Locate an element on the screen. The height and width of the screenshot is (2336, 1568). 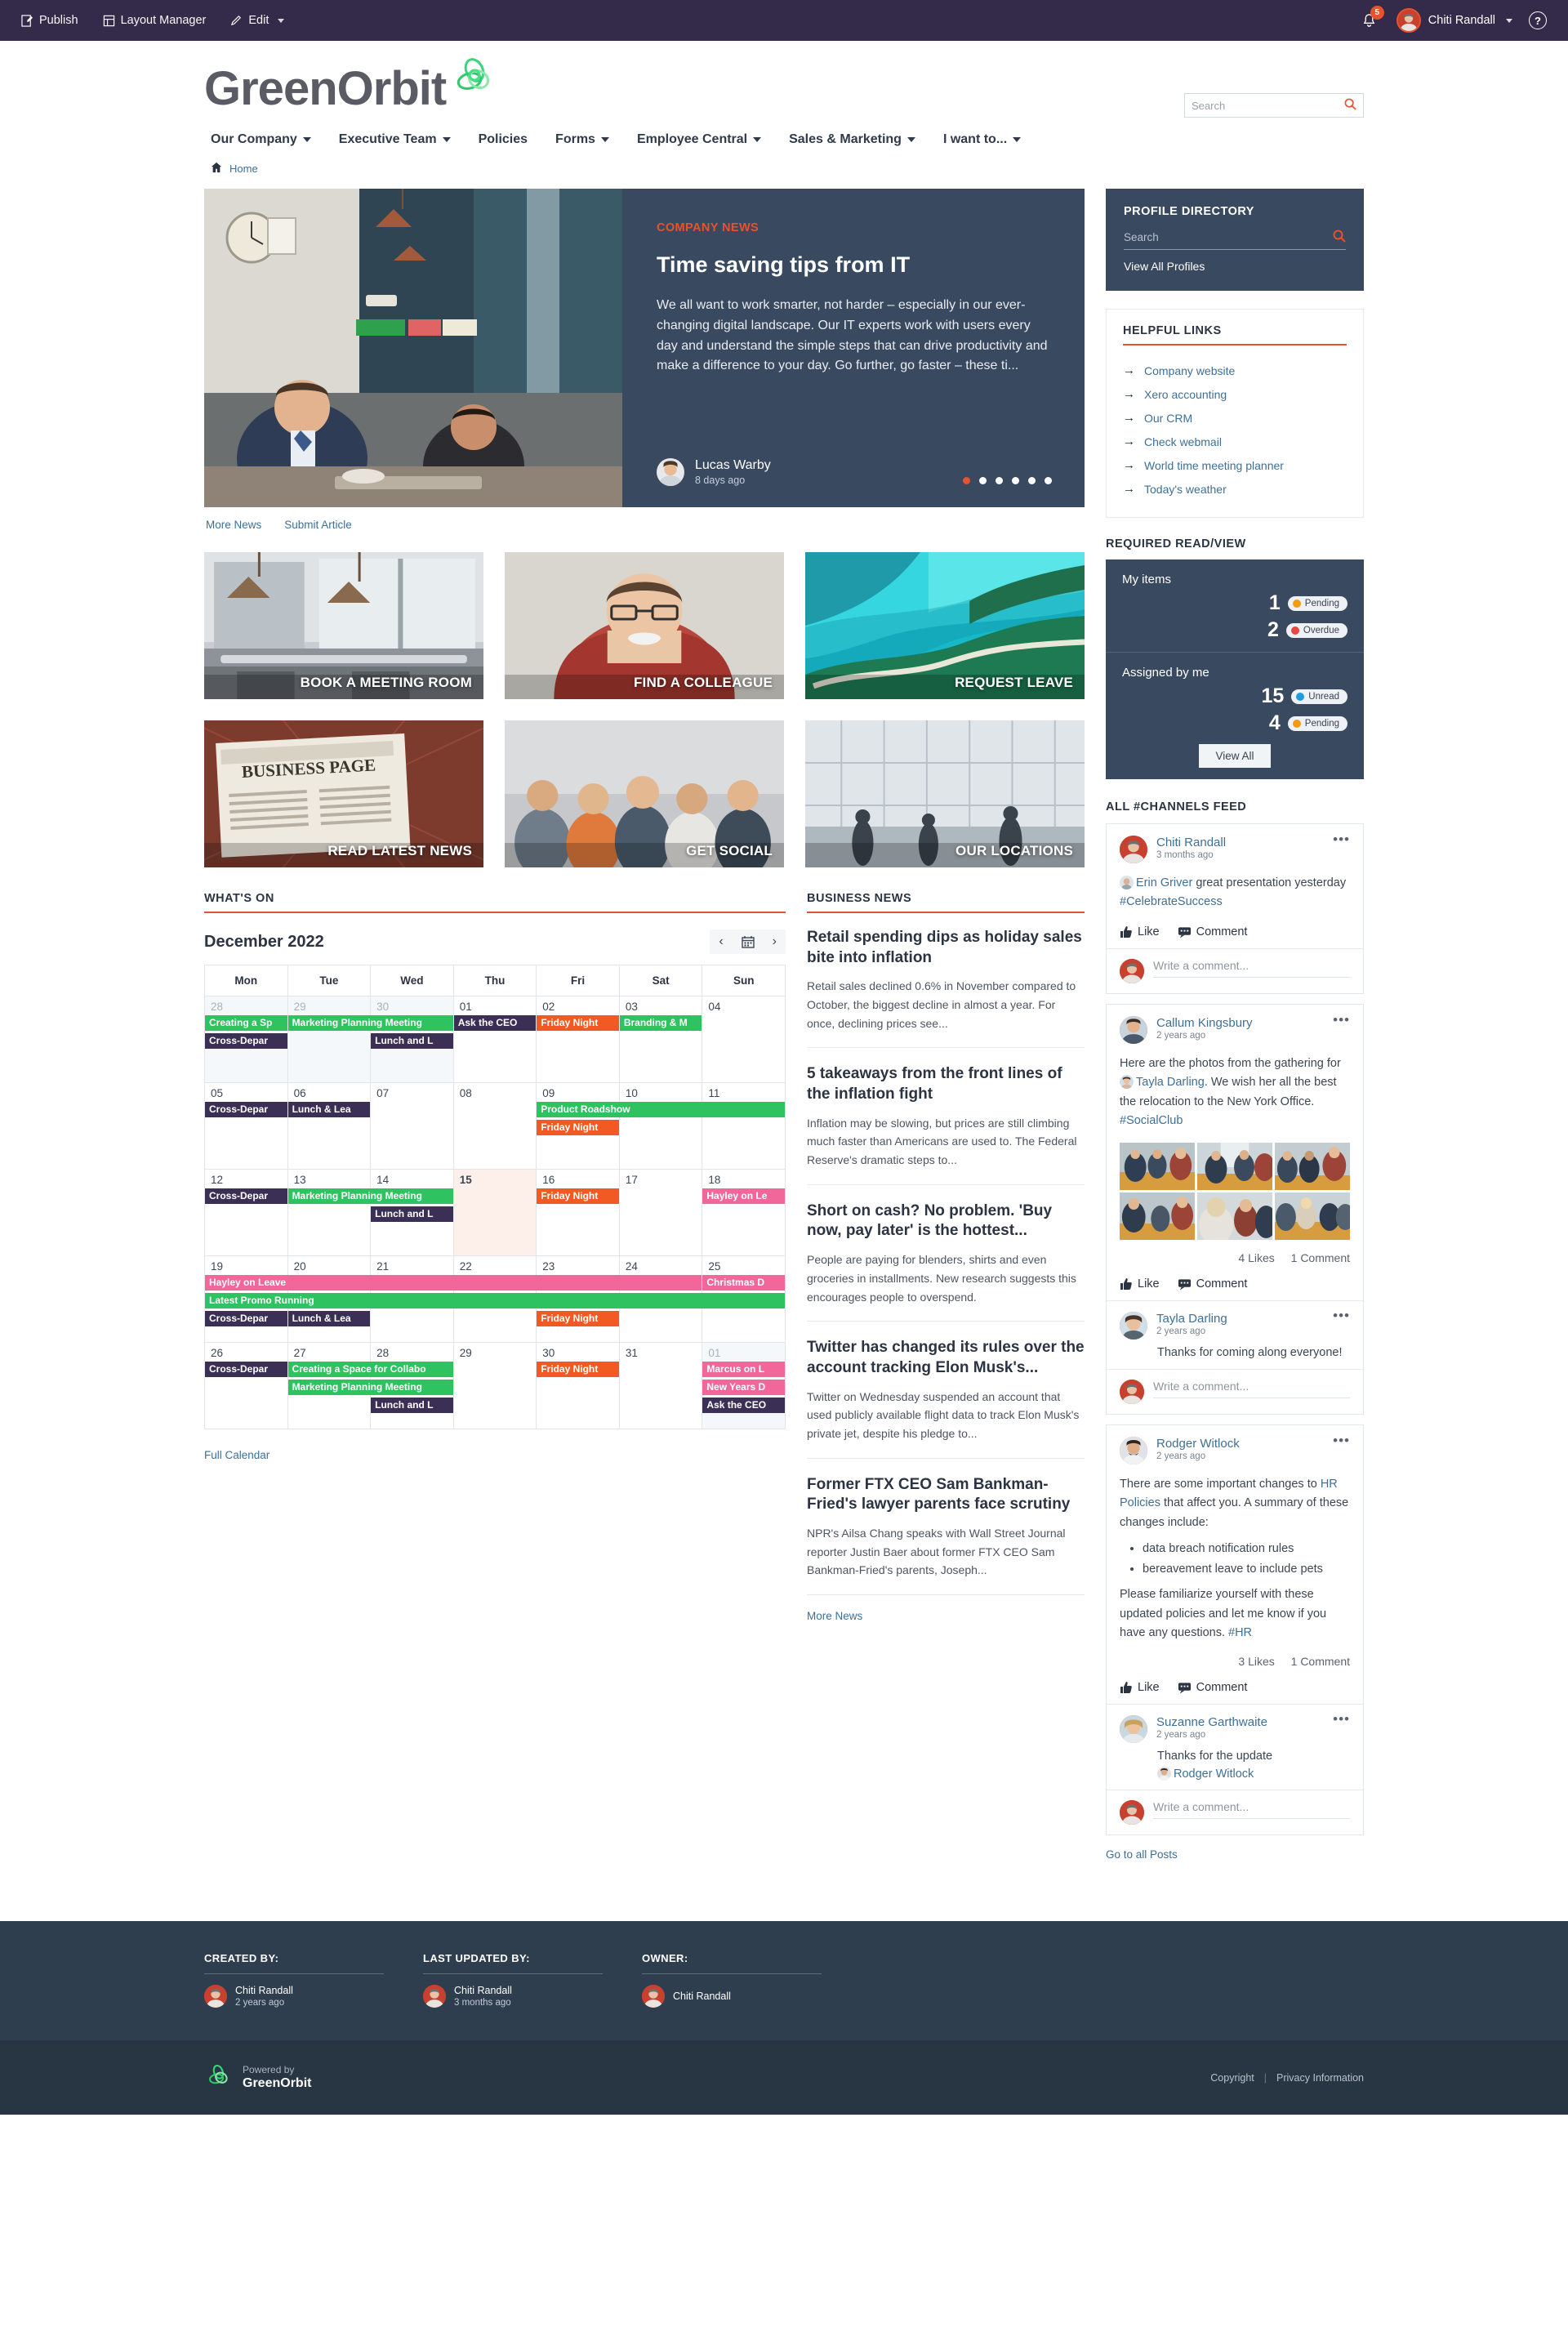
calendar-event: Branding & M is located at coordinates (660, 1023).